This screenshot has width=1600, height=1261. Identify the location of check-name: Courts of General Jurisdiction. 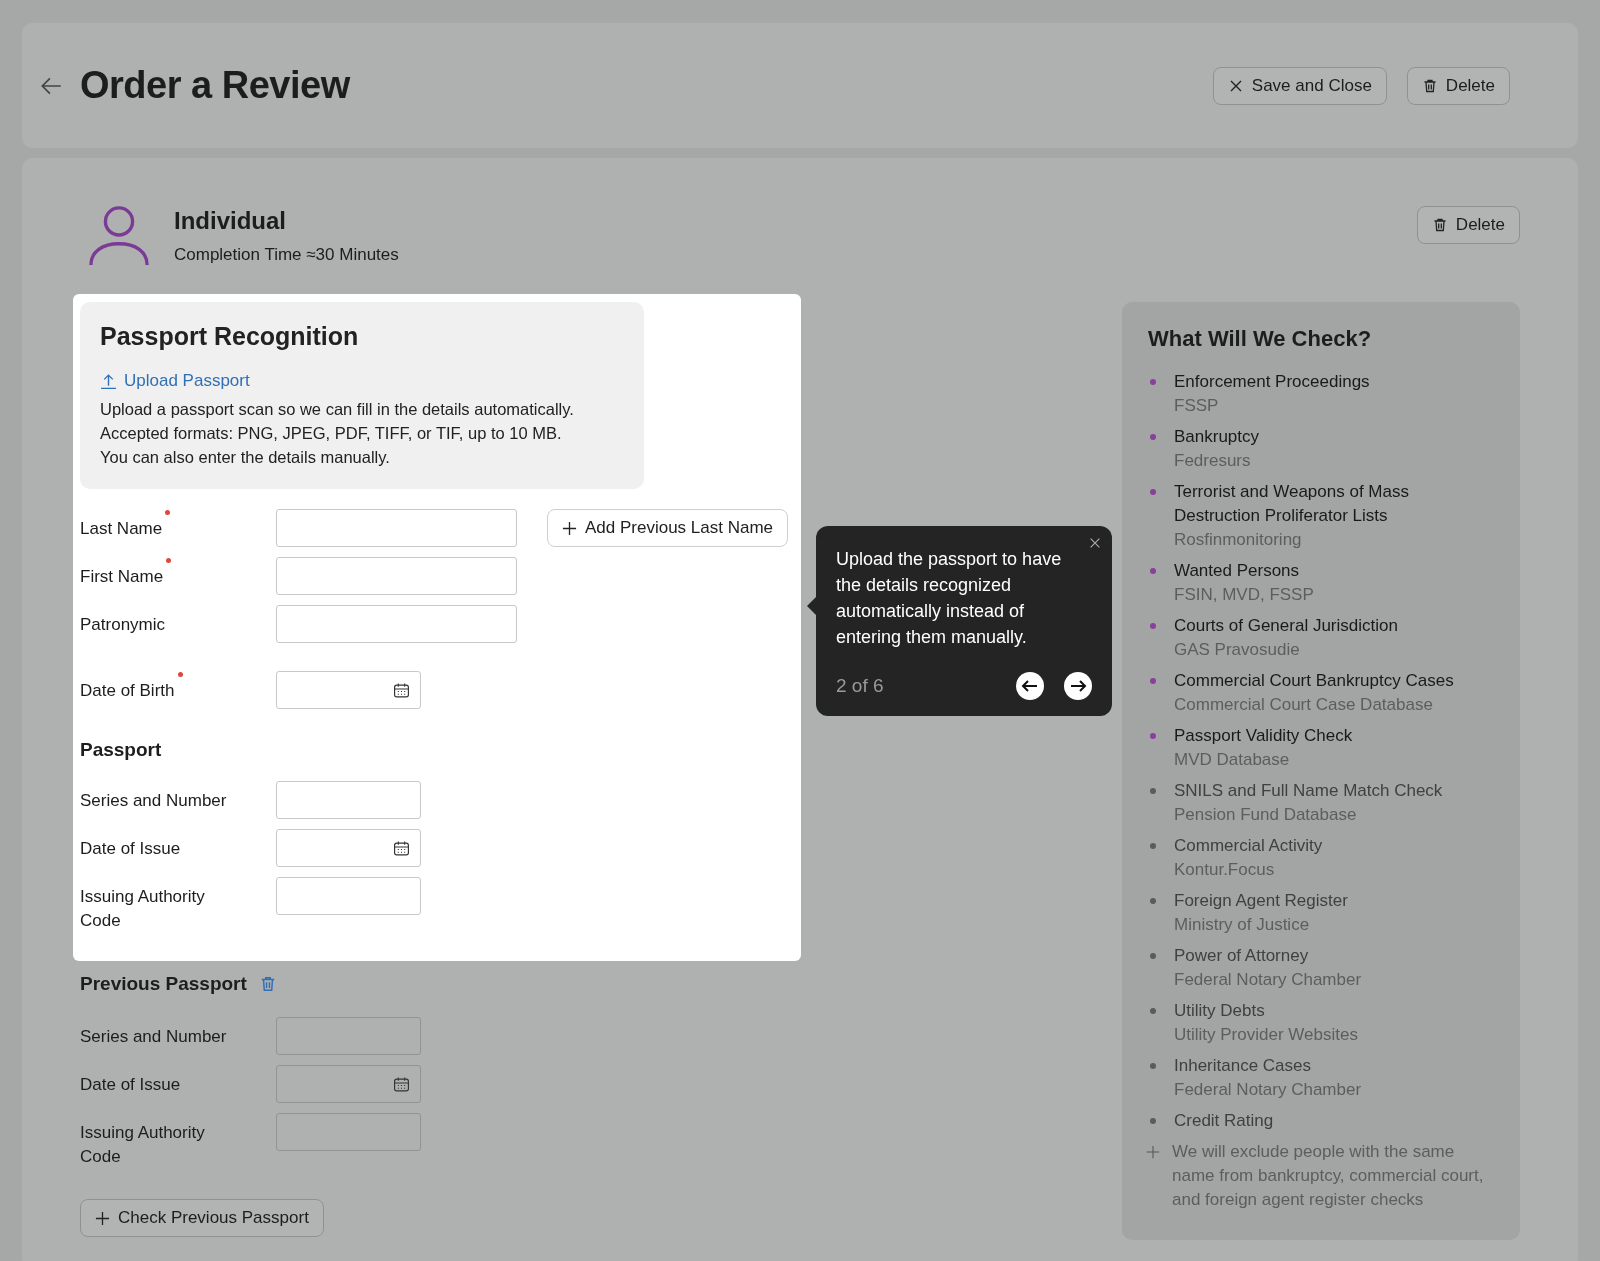
(1286, 626).